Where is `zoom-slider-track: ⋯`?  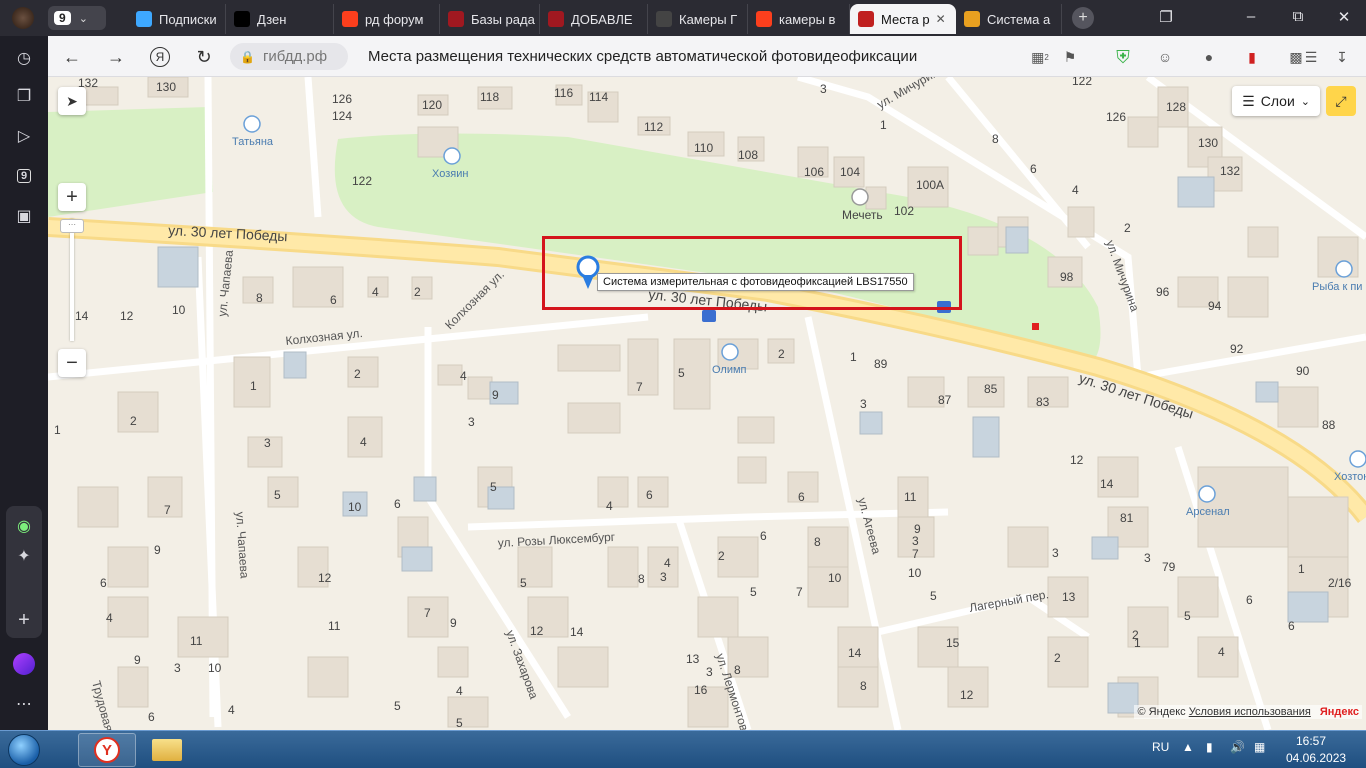 zoom-slider-track: ⋯ is located at coordinates (72, 280).